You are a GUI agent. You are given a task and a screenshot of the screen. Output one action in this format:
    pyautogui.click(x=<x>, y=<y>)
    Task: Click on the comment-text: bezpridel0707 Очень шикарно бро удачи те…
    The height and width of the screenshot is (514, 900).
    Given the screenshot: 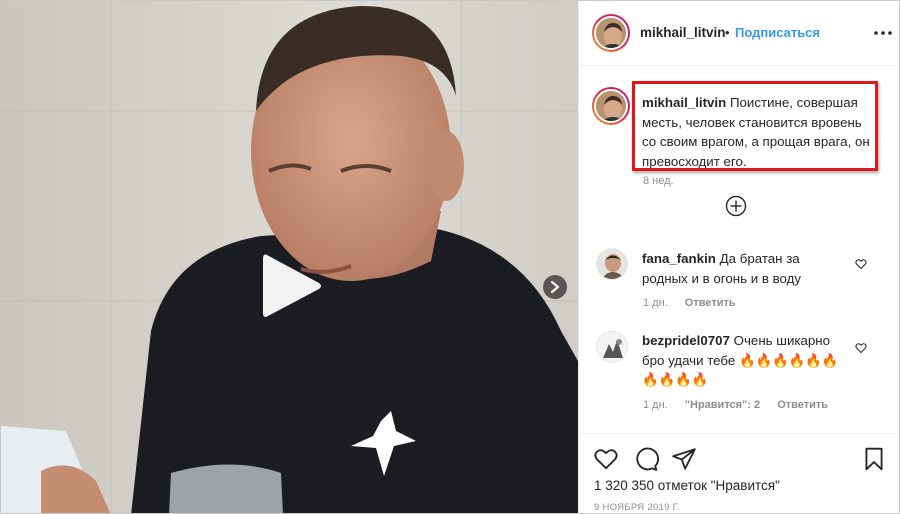 What is the action you would take?
    pyautogui.click(x=744, y=360)
    